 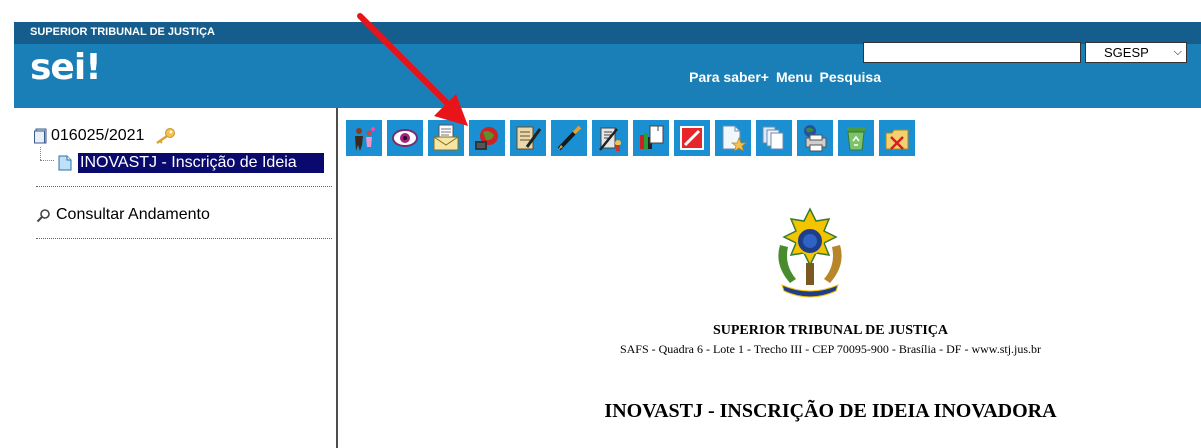 I want to click on send-email-icon, so click(x=446, y=138).